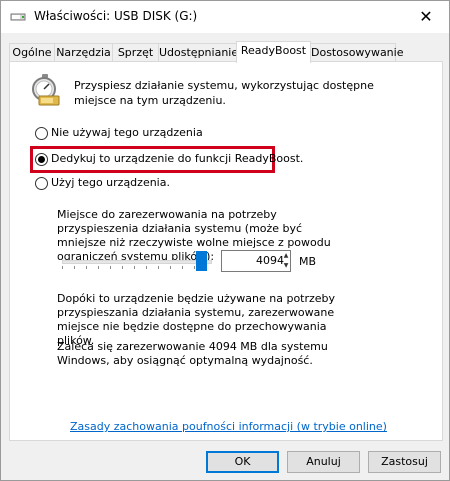  What do you see at coordinates (137, 268) in the screenshot?
I see `slider-ticks` at bounding box center [137, 268].